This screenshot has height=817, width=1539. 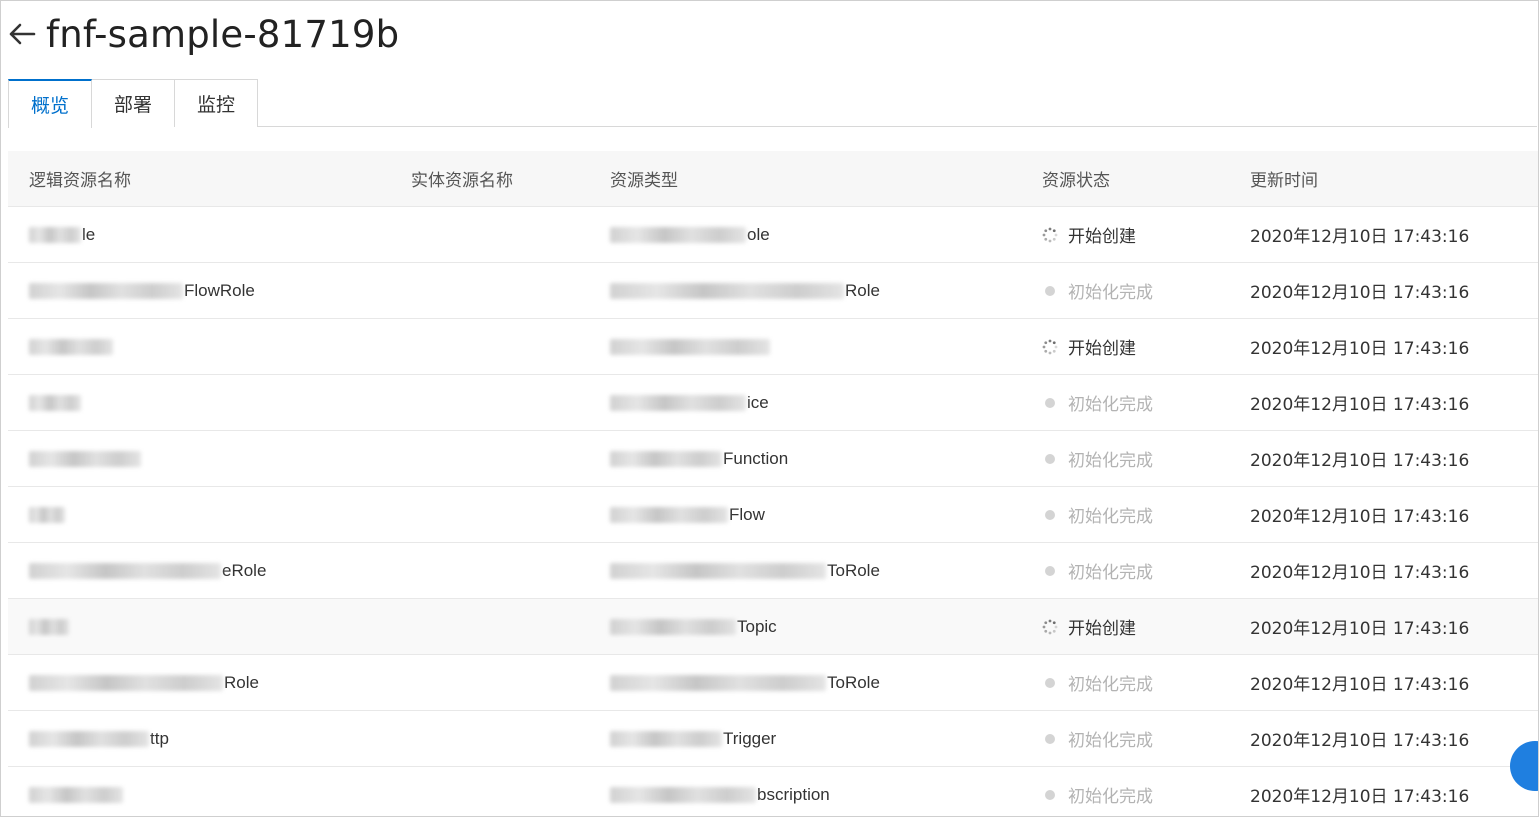 I want to click on table-row: FlowRole Role 初始化完成 2020年12月10日 17:43:16, so click(x=773, y=291).